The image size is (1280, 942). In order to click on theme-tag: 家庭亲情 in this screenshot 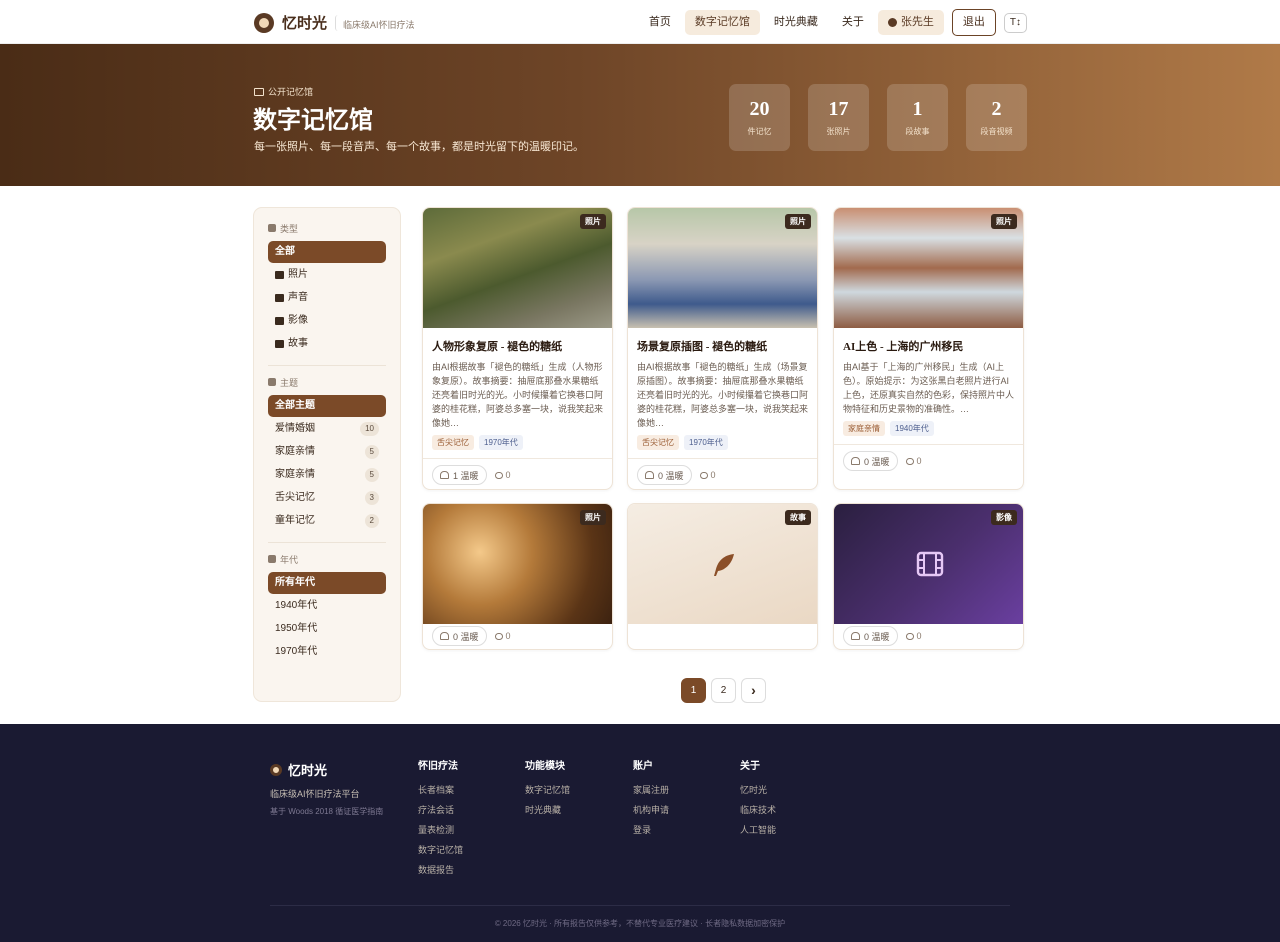, I will do `click(864, 428)`.